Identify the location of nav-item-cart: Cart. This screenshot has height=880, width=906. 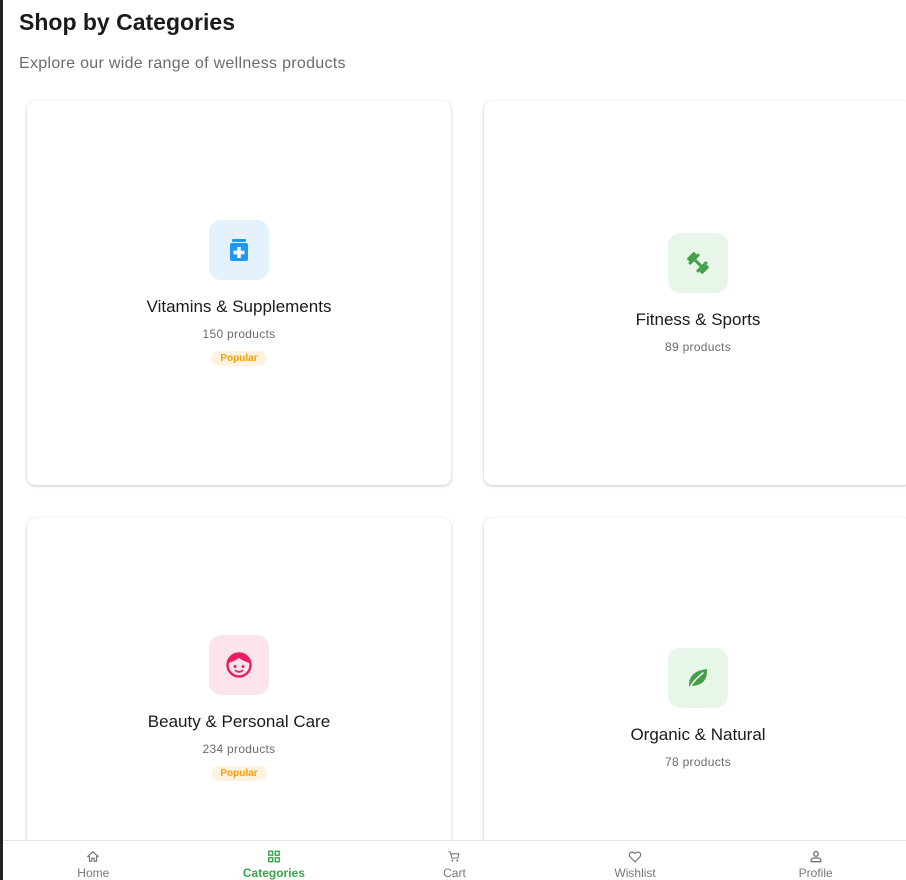
(454, 860).